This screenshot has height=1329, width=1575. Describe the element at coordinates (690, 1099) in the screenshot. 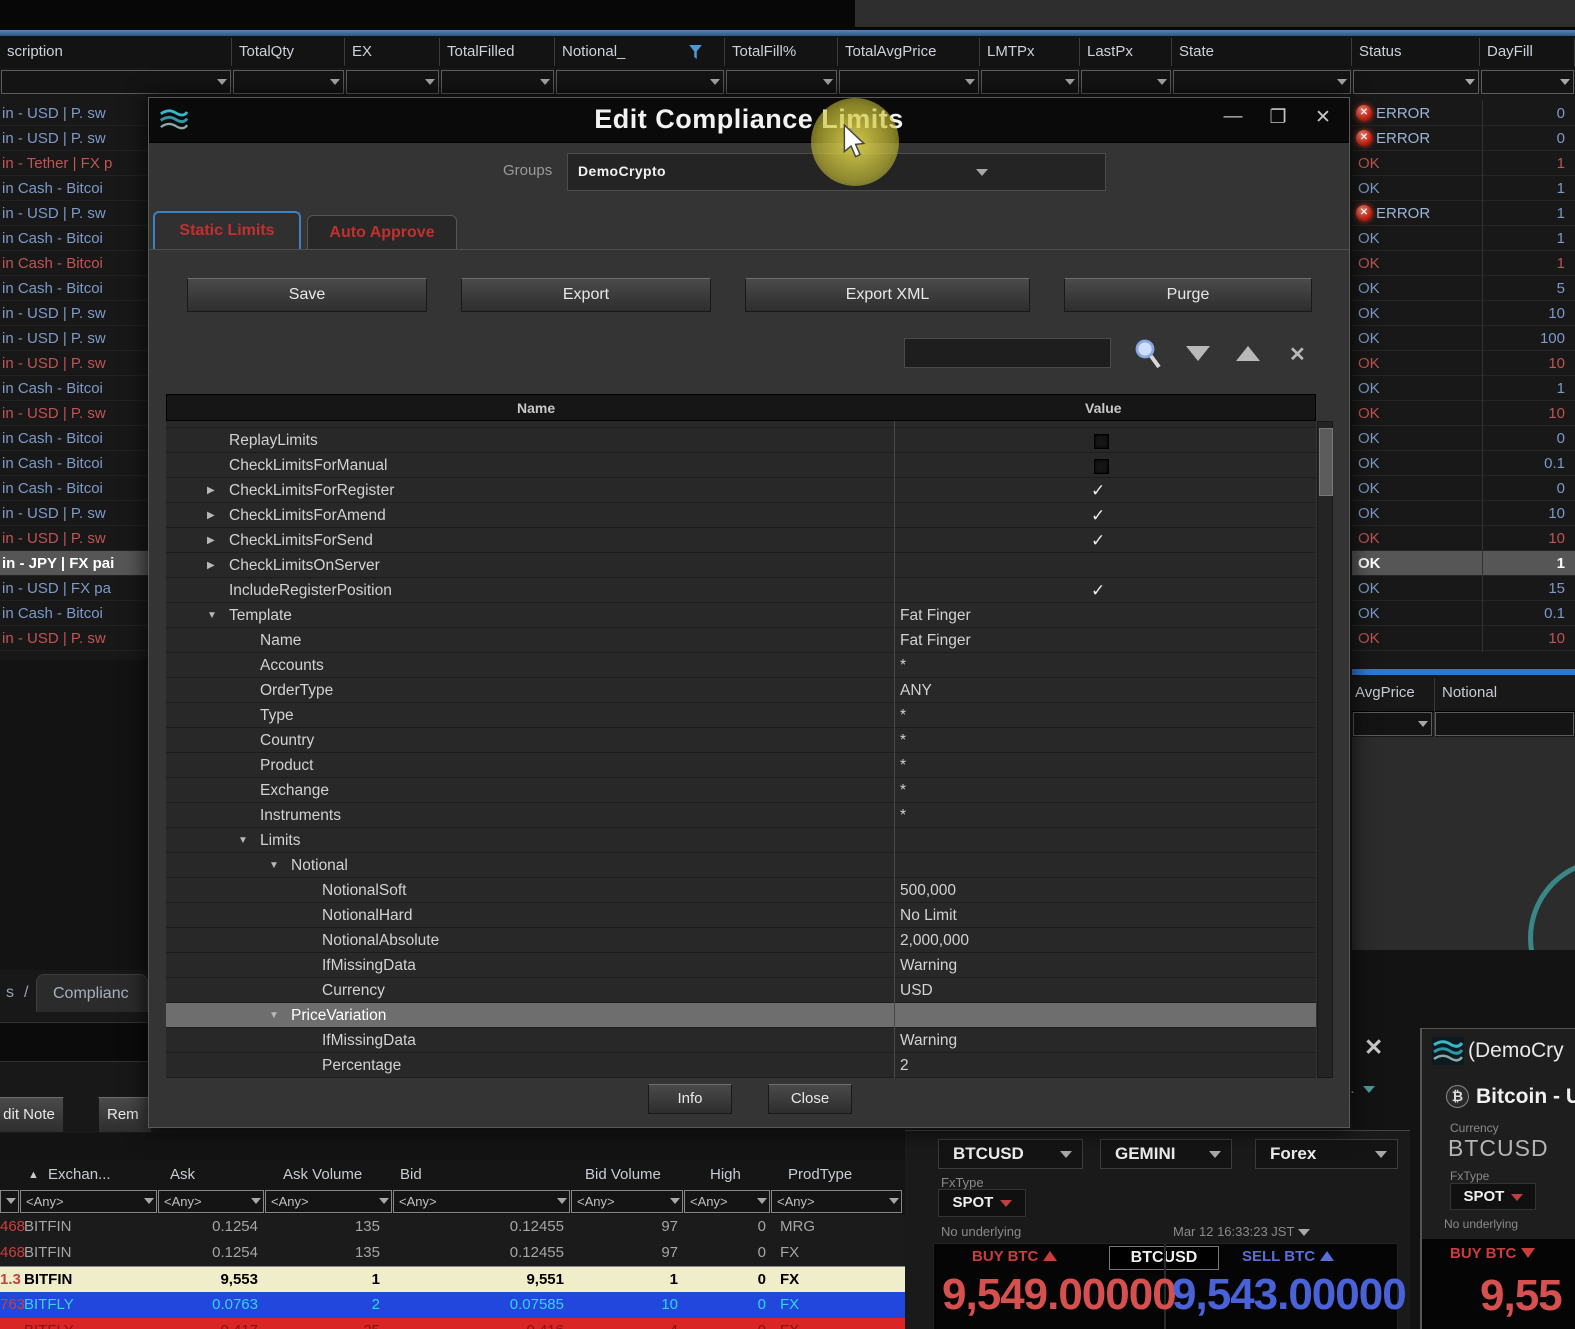

I see `info-button: Info` at that location.